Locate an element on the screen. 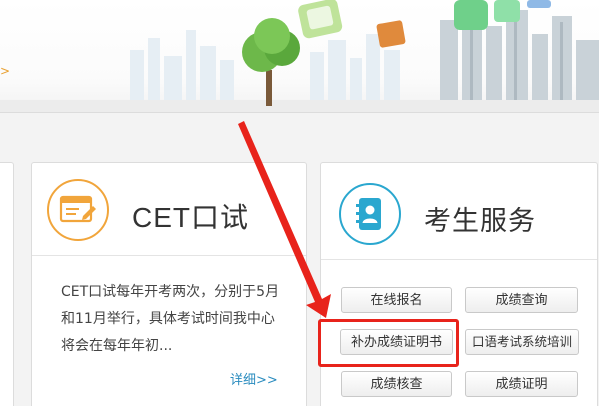 The height and width of the screenshot is (406, 599). online-registration-button: 在线报名 is located at coordinates (396, 300).